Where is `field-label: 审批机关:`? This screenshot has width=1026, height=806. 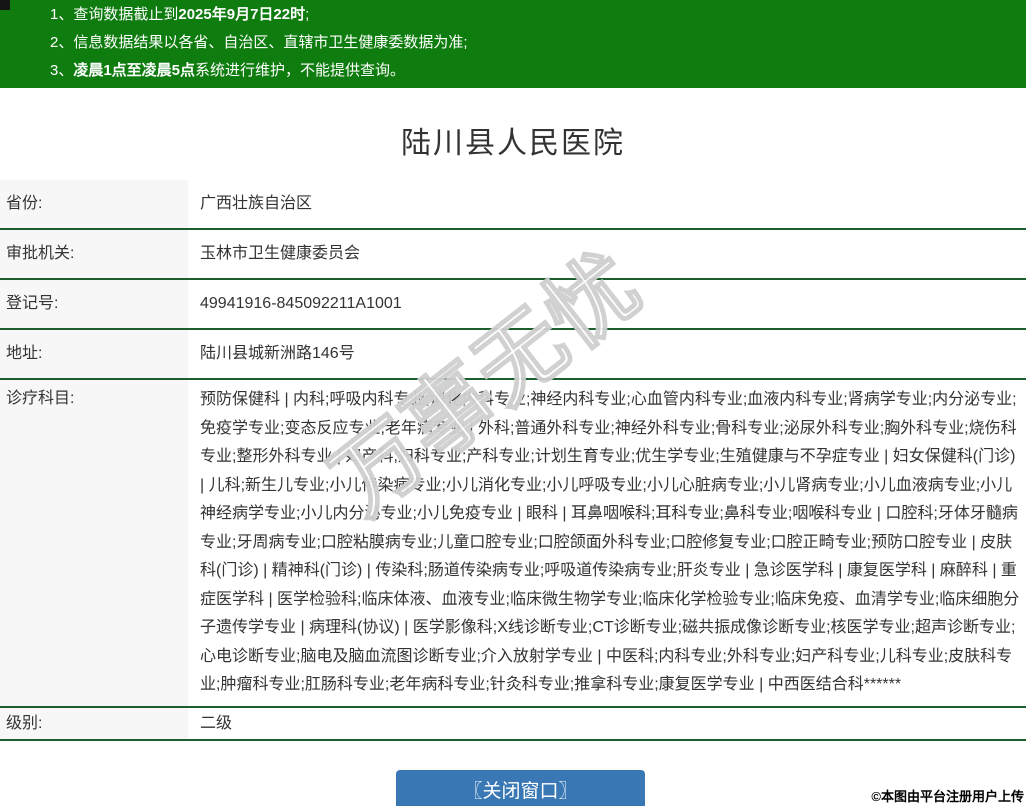
field-label: 审批机关: is located at coordinates (94, 254).